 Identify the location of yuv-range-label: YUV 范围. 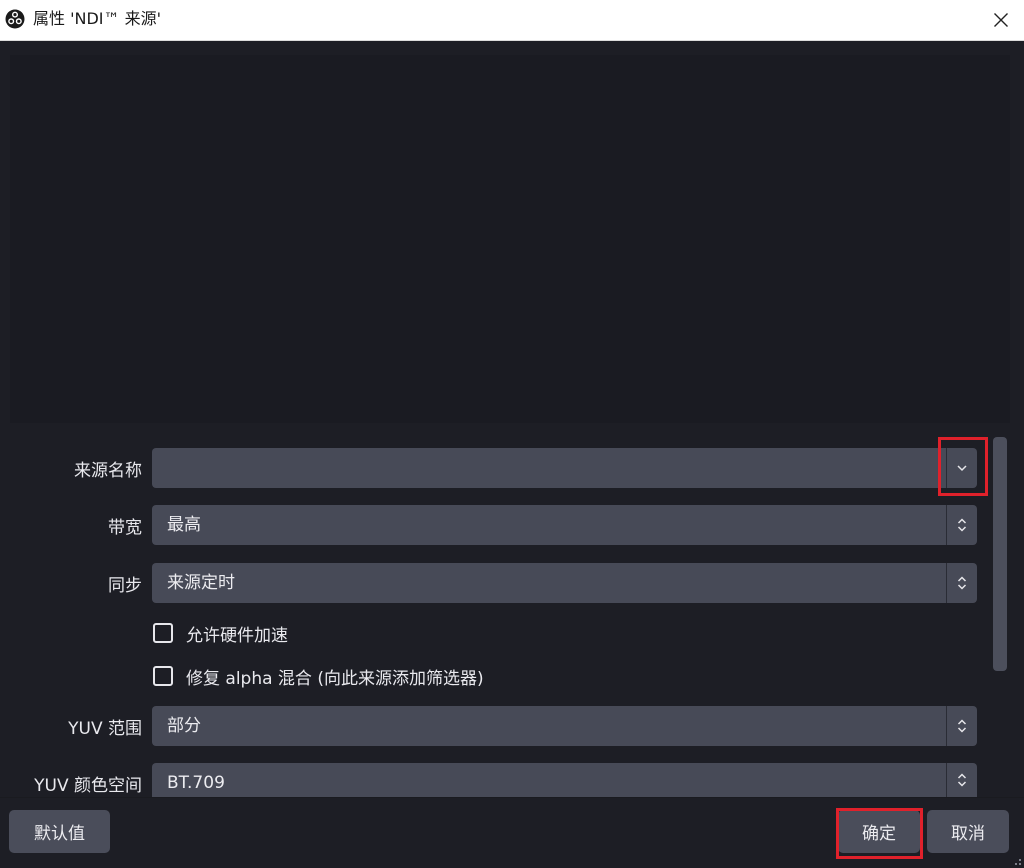
(105, 729).